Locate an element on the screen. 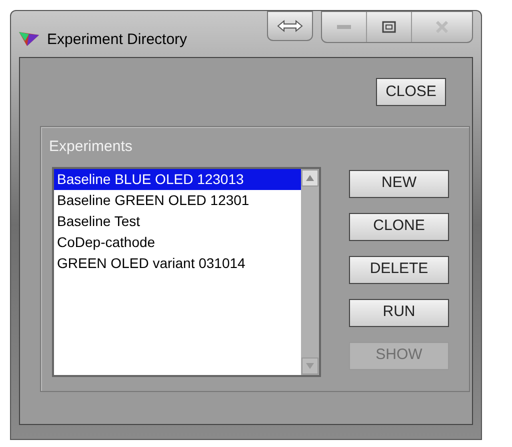 This screenshot has width=512, height=447. double-arrow-icon is located at coordinates (290, 26).